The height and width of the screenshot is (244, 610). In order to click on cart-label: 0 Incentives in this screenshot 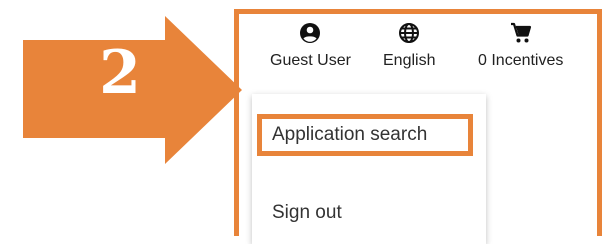, I will do `click(521, 60)`.